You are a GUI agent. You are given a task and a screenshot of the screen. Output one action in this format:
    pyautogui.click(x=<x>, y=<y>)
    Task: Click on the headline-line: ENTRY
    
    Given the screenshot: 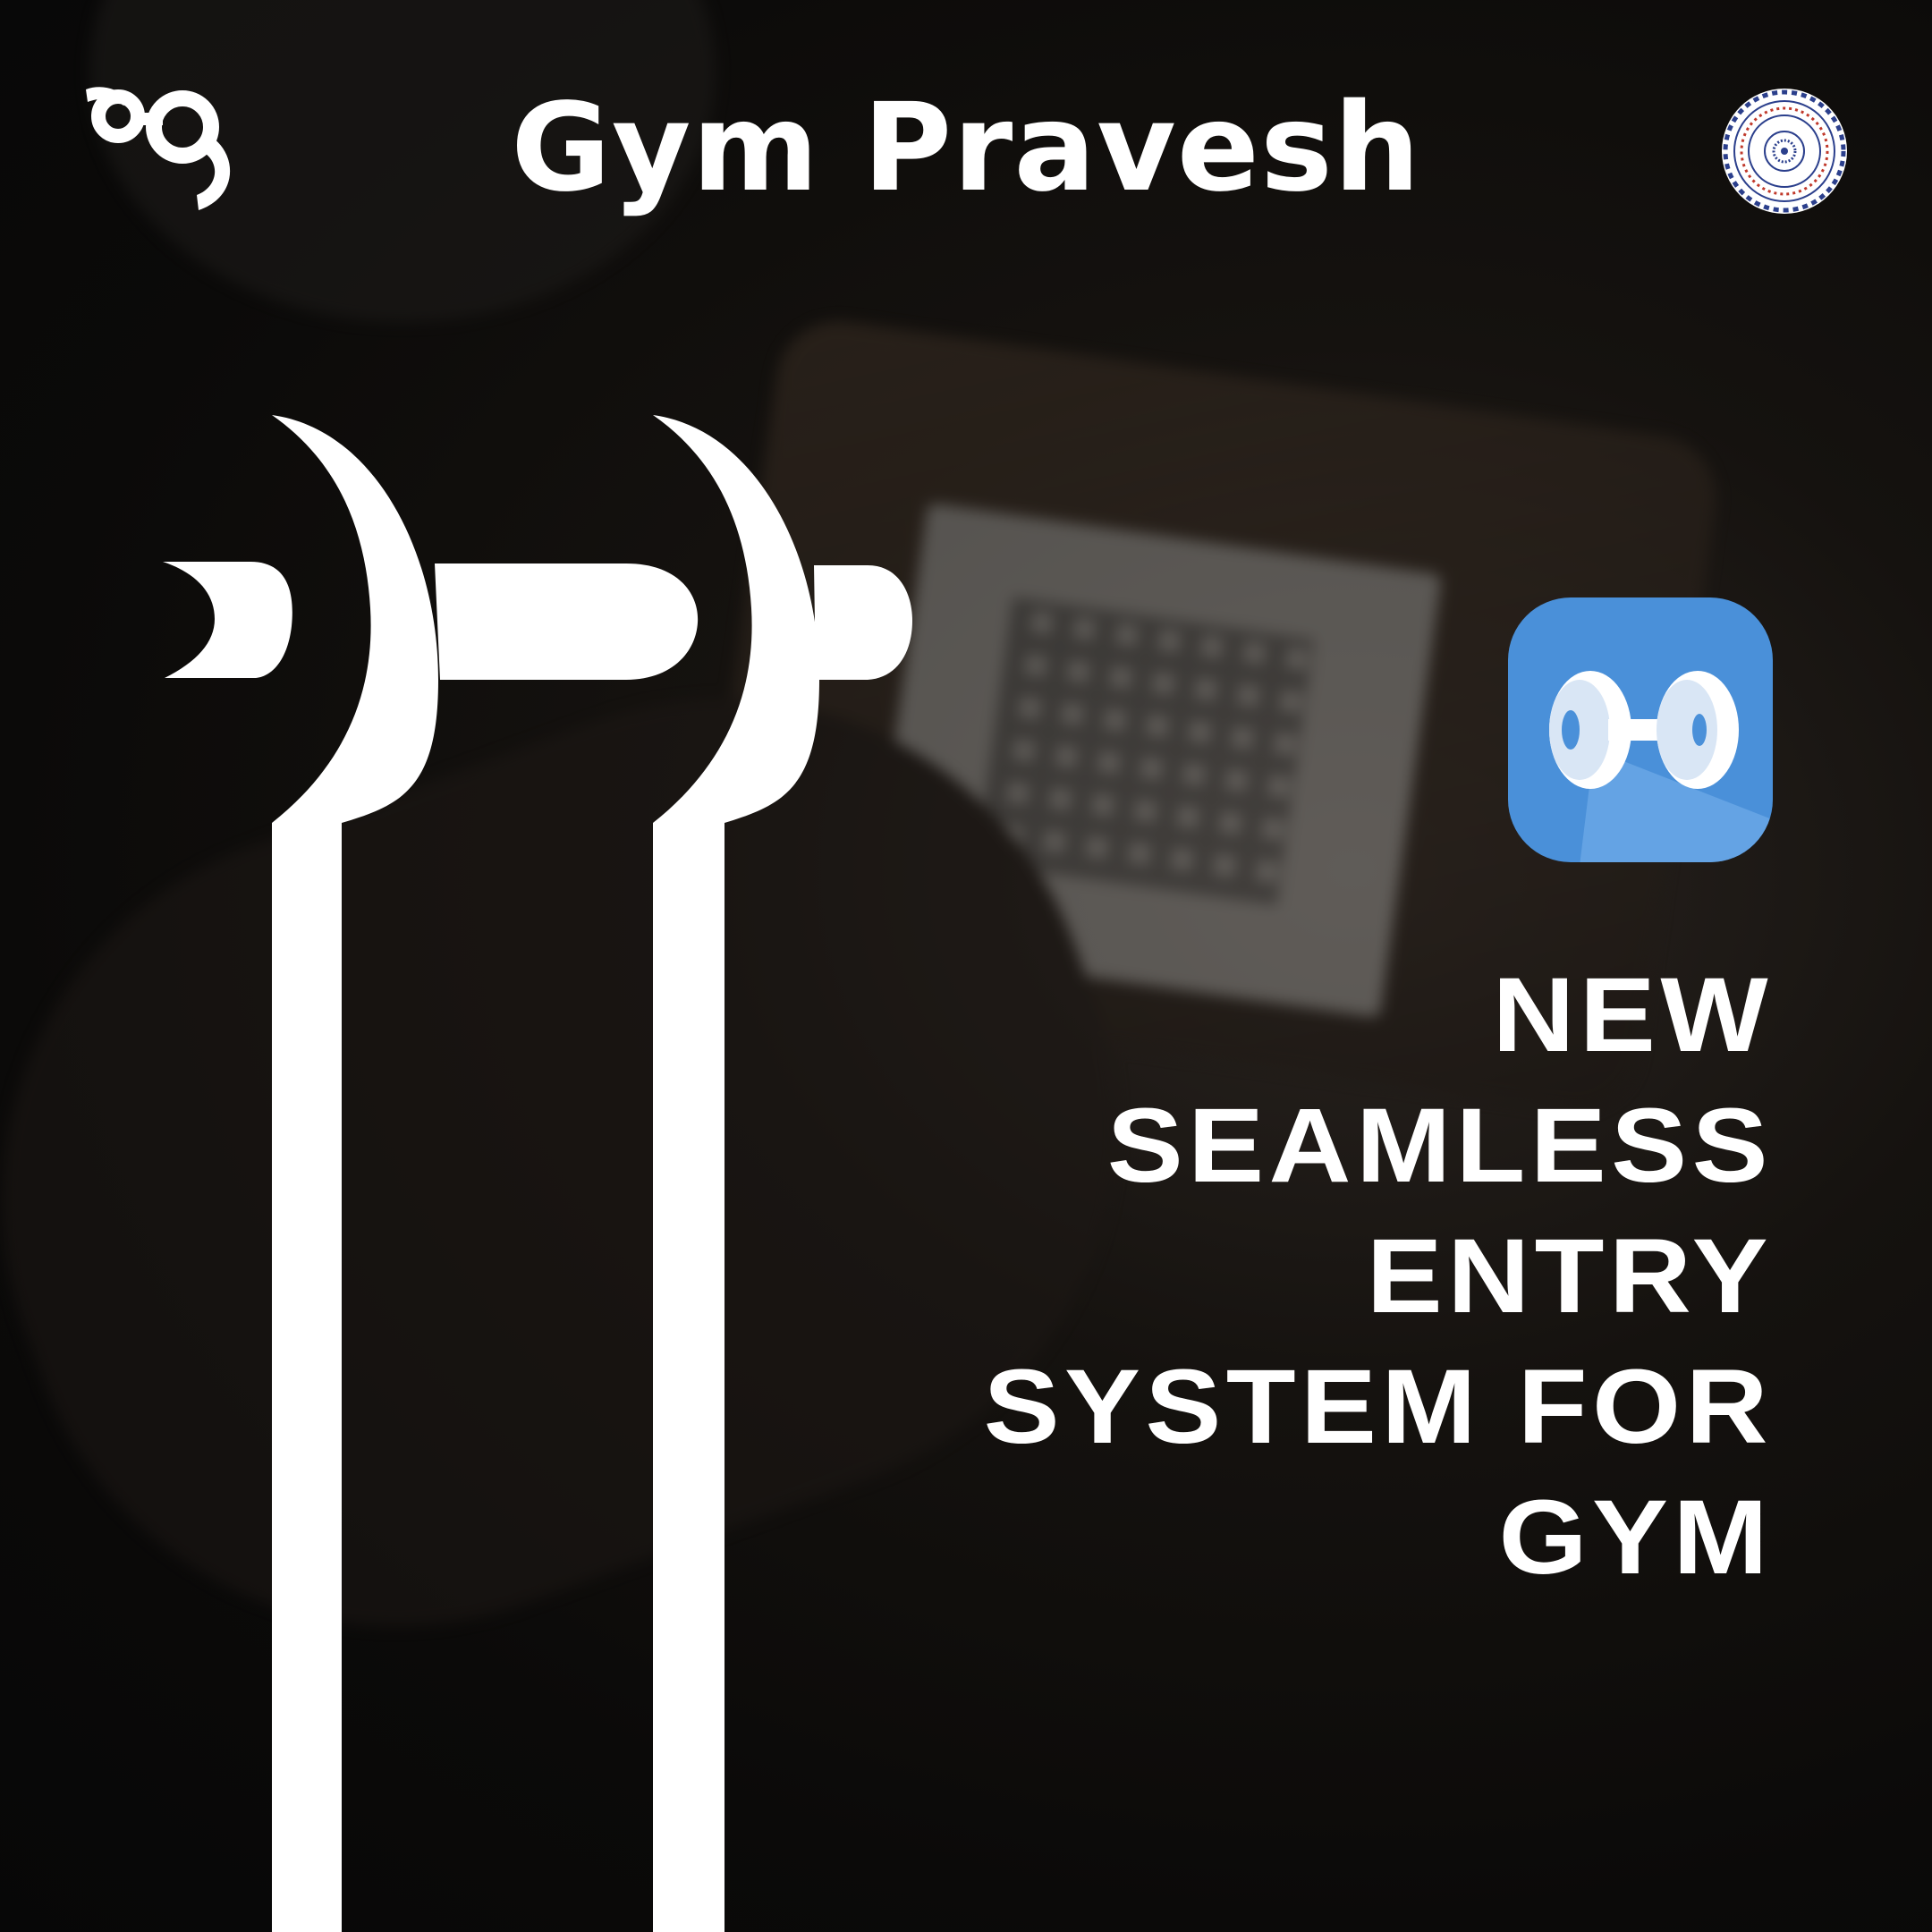 What is the action you would take?
    pyautogui.click(x=1569, y=1276)
    